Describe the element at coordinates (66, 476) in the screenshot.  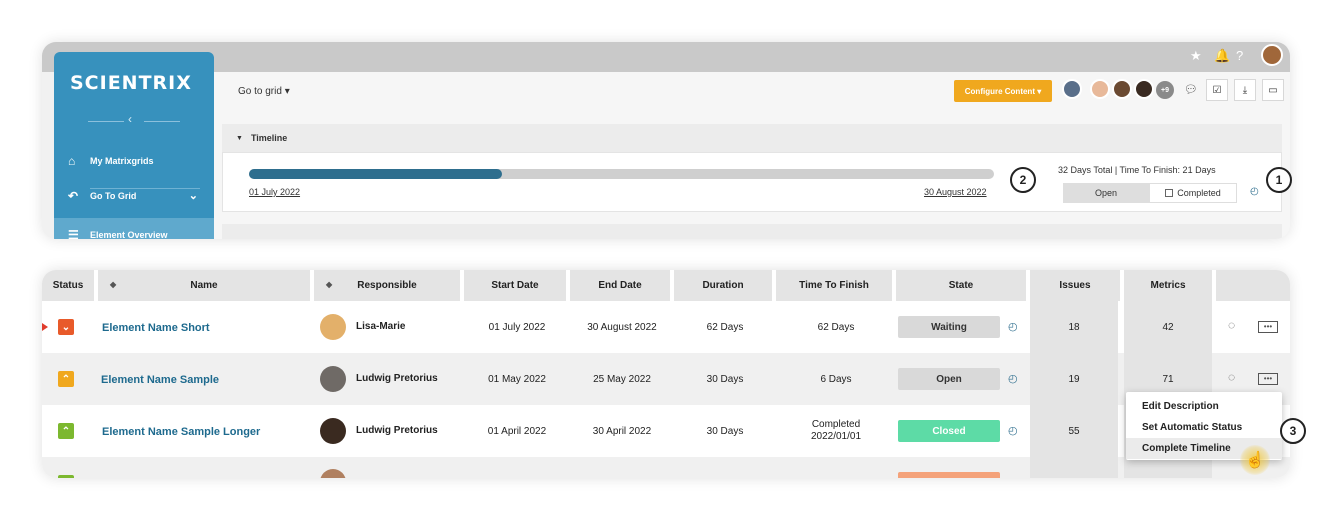
I see `status-badge` at that location.